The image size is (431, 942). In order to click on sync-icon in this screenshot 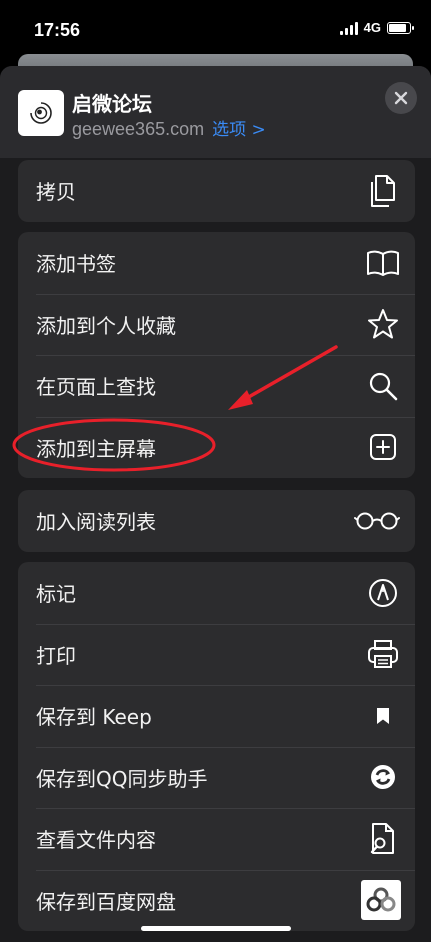, I will do `click(383, 777)`.